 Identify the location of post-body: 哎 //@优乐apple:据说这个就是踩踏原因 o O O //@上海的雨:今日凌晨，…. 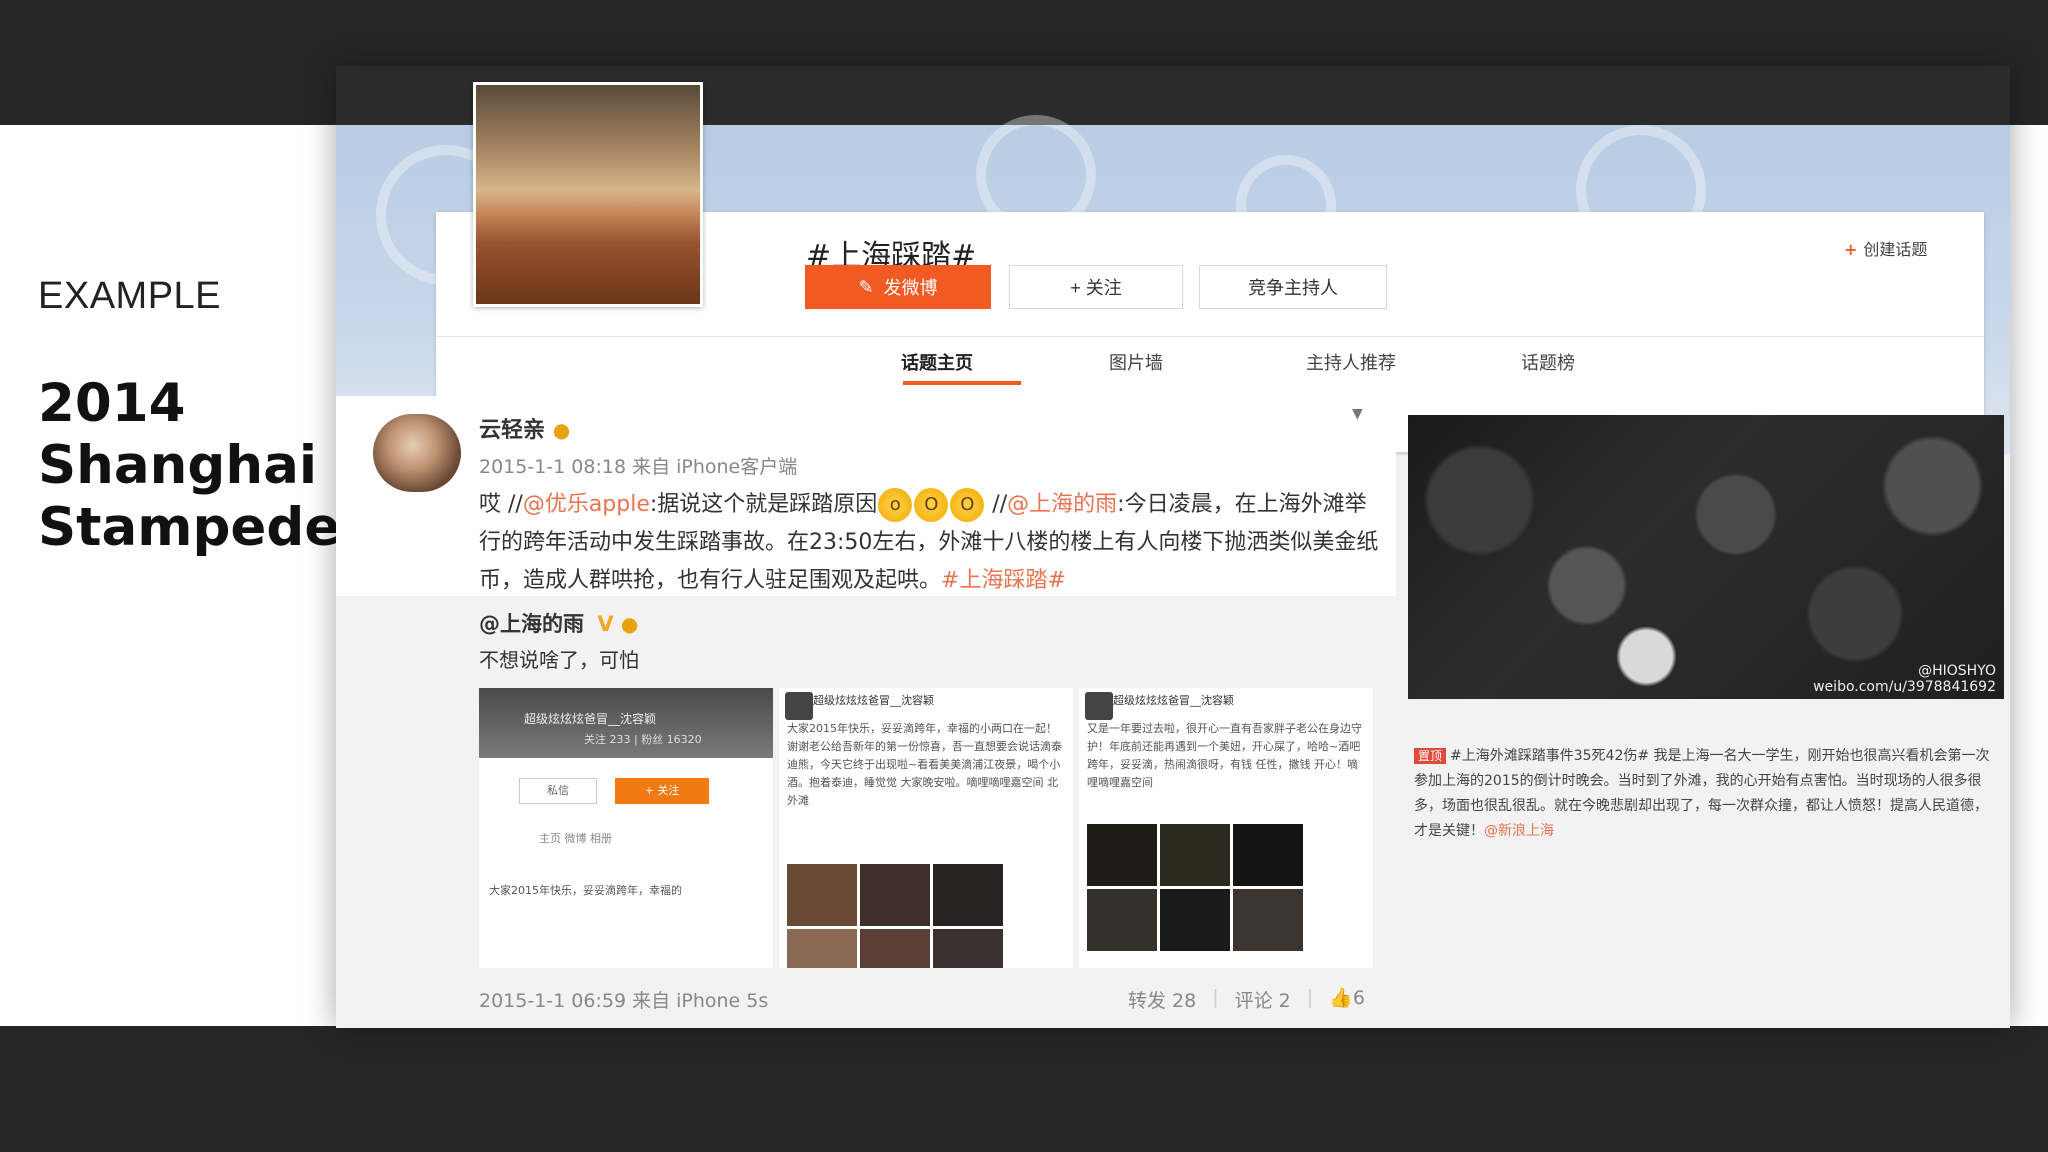
(929, 543).